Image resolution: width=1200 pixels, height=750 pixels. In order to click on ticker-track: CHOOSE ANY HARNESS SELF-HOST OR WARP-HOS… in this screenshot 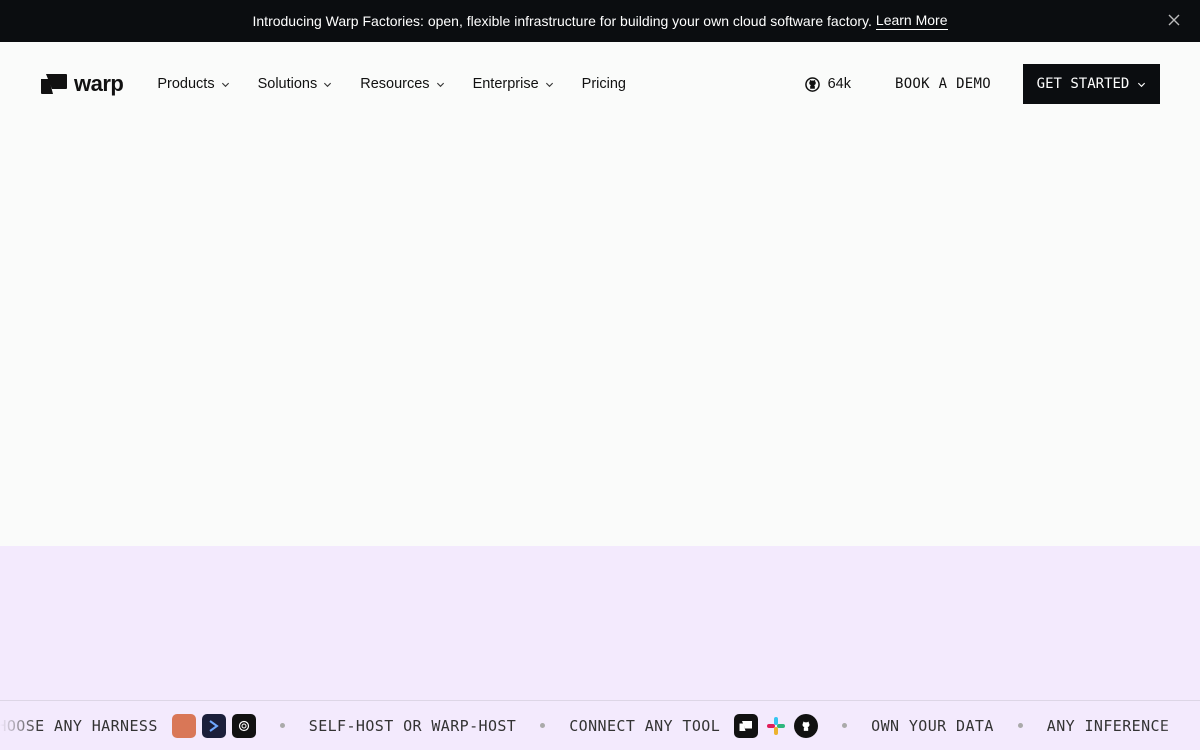, I will do `click(585, 725)`.